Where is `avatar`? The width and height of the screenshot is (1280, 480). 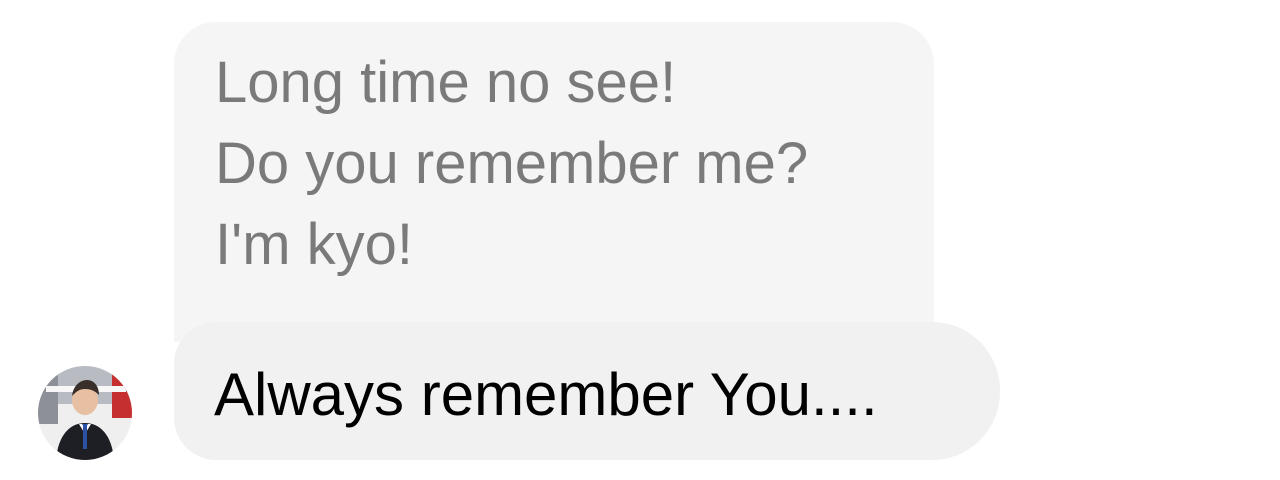 avatar is located at coordinates (85, 413).